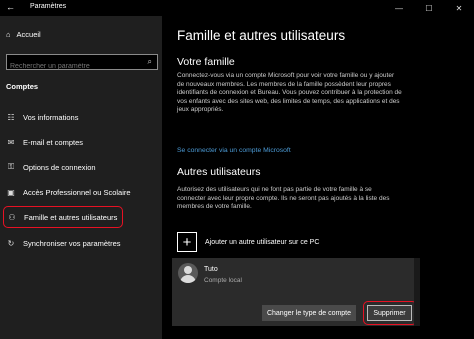 The height and width of the screenshot is (339, 474). I want to click on sidebar-item-label: Options de connexion, so click(59, 167).